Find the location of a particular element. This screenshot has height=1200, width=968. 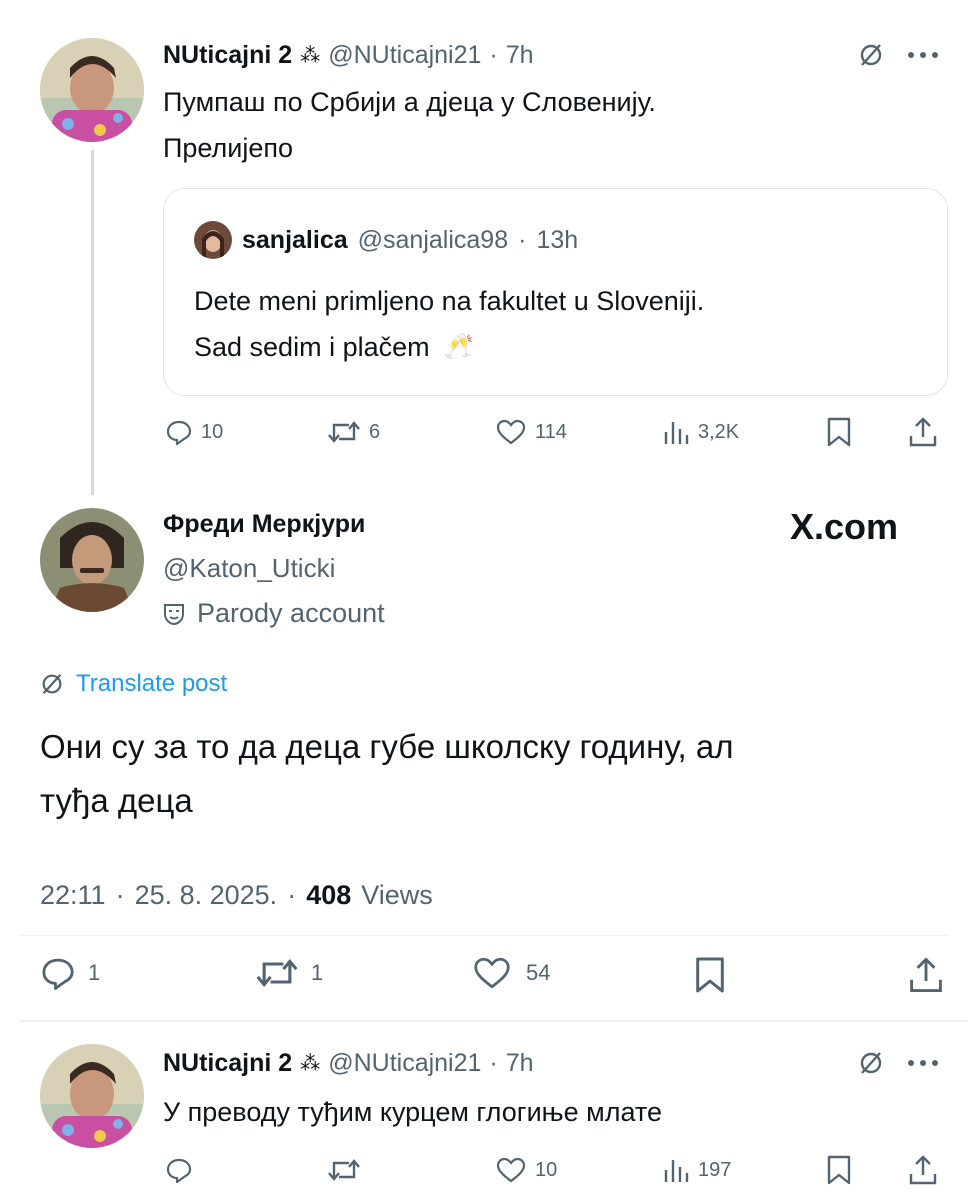

views-count: 3,2K is located at coordinates (719, 431).